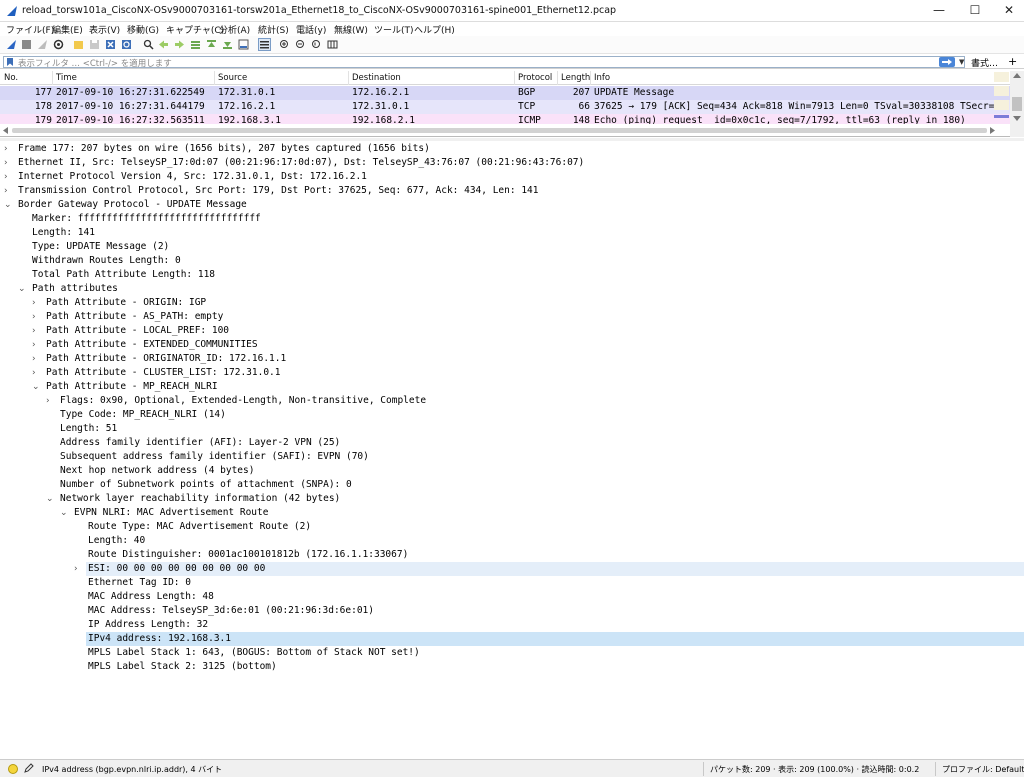  I want to click on go-back-icon, so click(163, 44).